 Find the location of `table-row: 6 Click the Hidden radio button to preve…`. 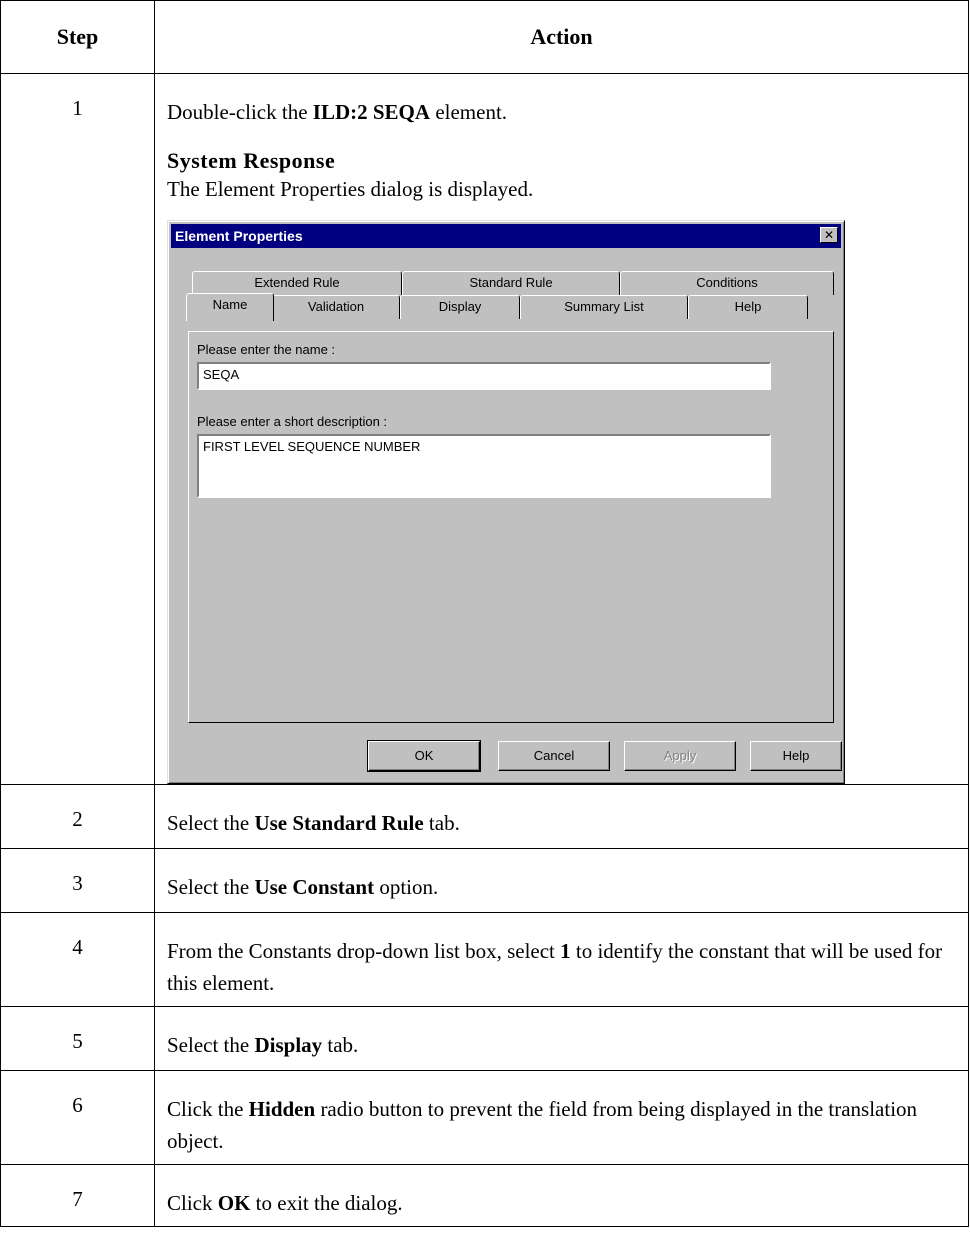

table-row: 6 Click the Hidden radio button to preve… is located at coordinates (484, 1117).